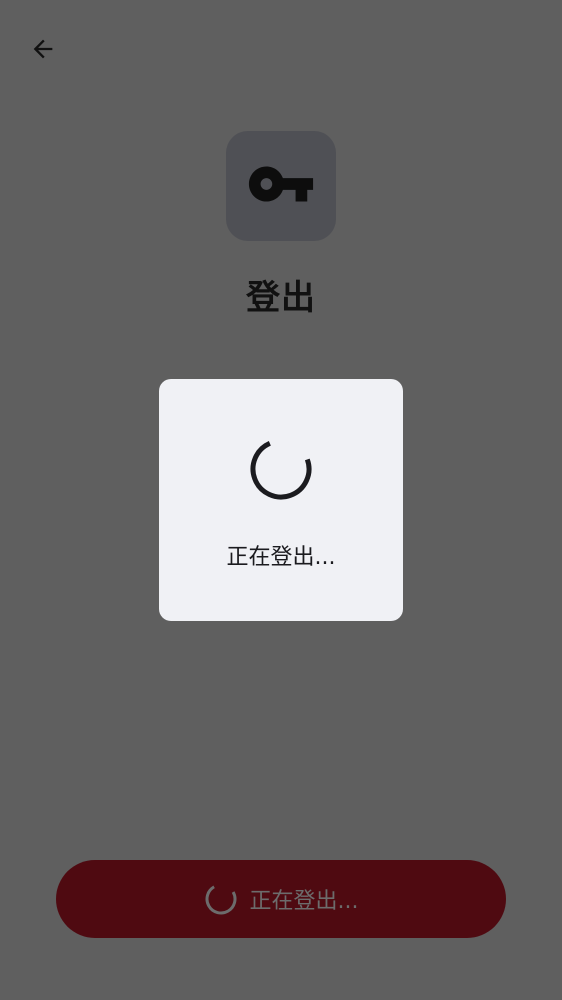 The width and height of the screenshot is (562, 1000). I want to click on back-button, so click(43, 51).